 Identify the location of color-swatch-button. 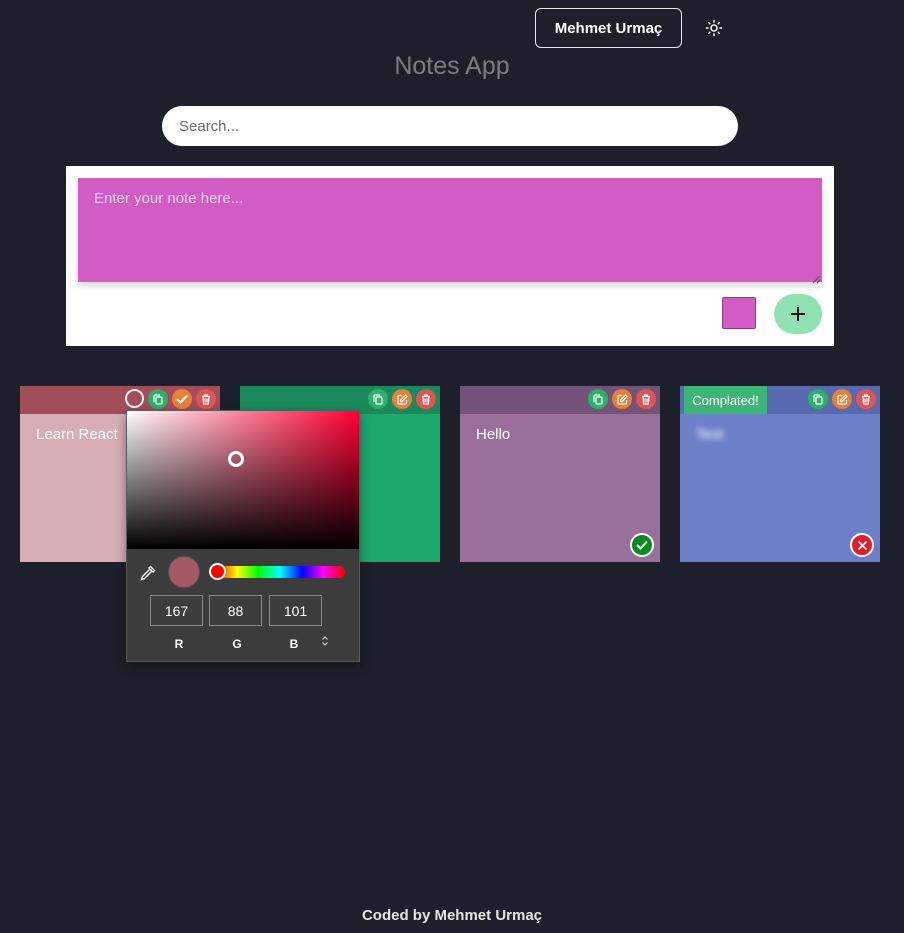
(739, 313).